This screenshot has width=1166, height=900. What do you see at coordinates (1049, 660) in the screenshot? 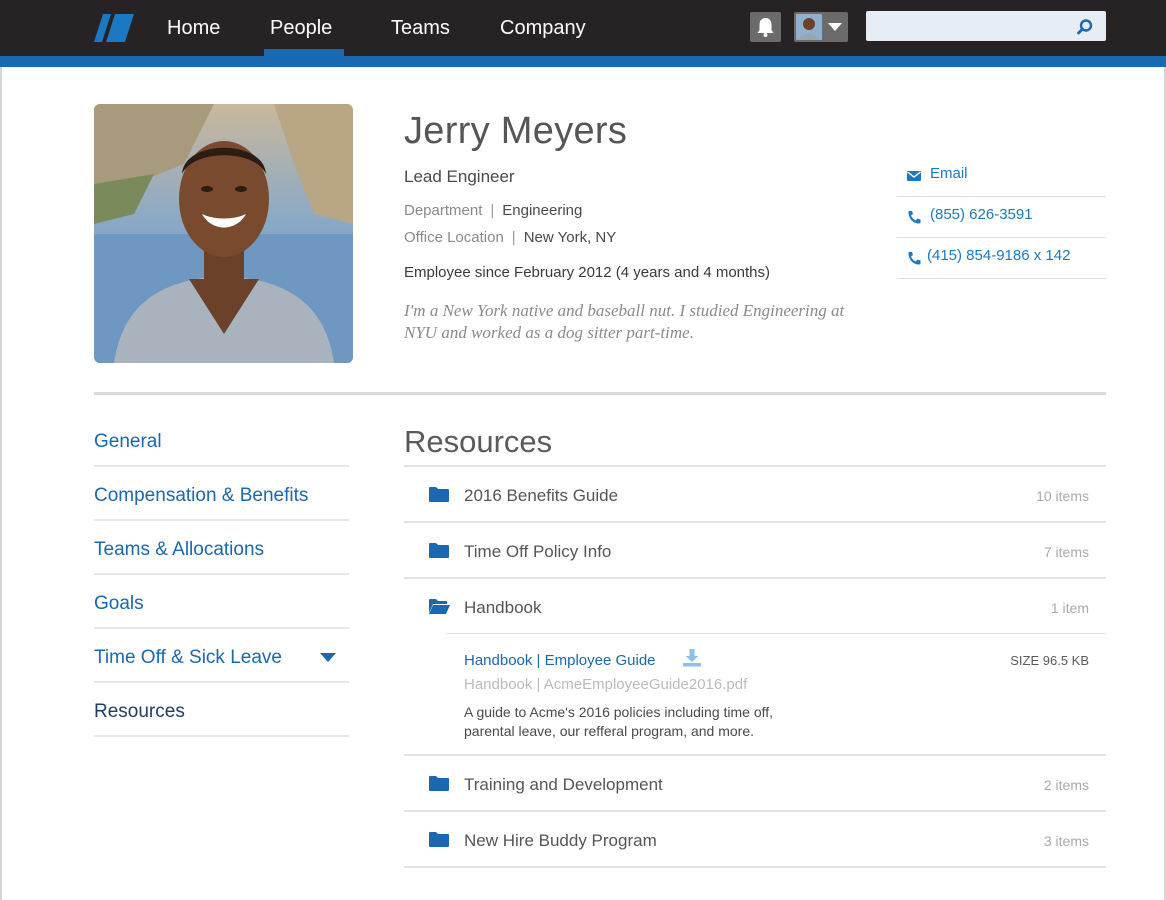
I see `file-size: SIZE 96.5 KB` at bounding box center [1049, 660].